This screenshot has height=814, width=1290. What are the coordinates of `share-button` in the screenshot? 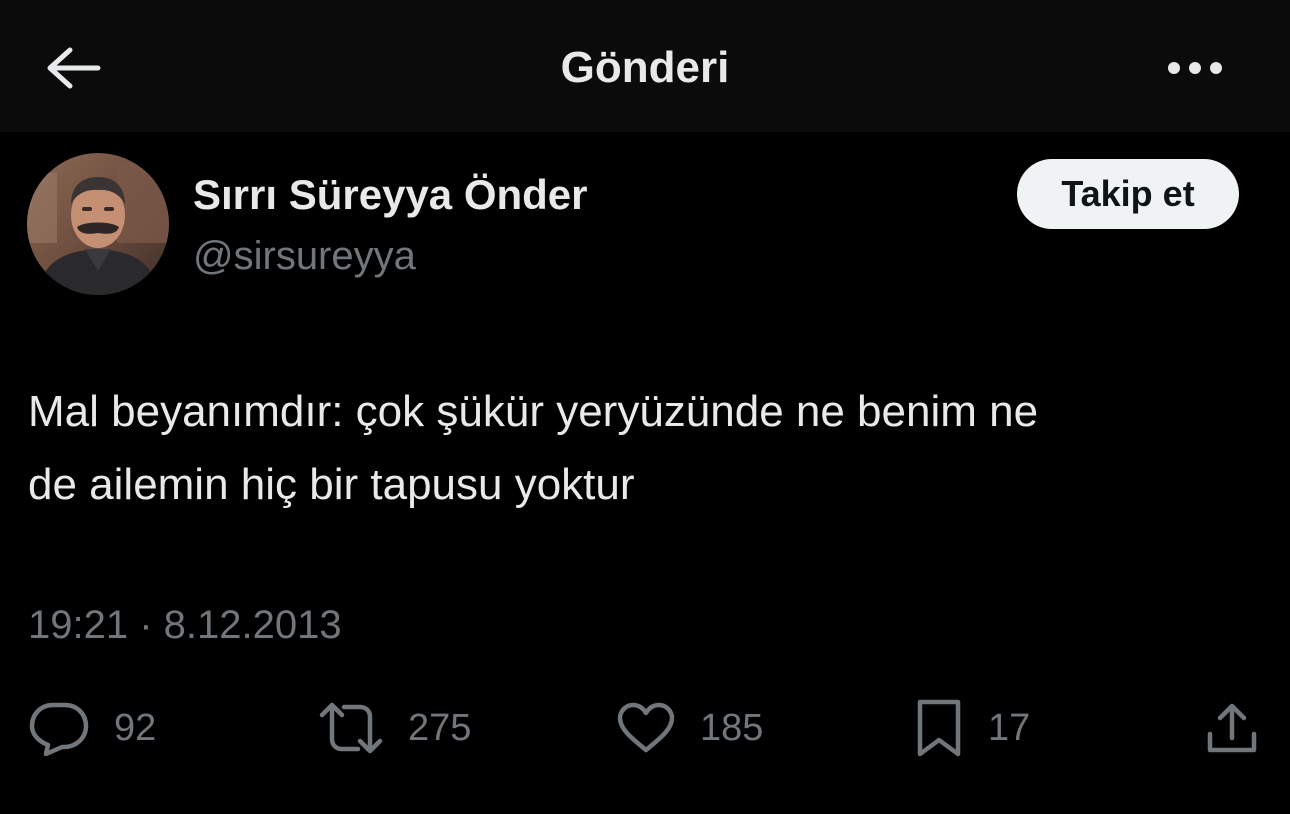 It's located at (1232, 728).